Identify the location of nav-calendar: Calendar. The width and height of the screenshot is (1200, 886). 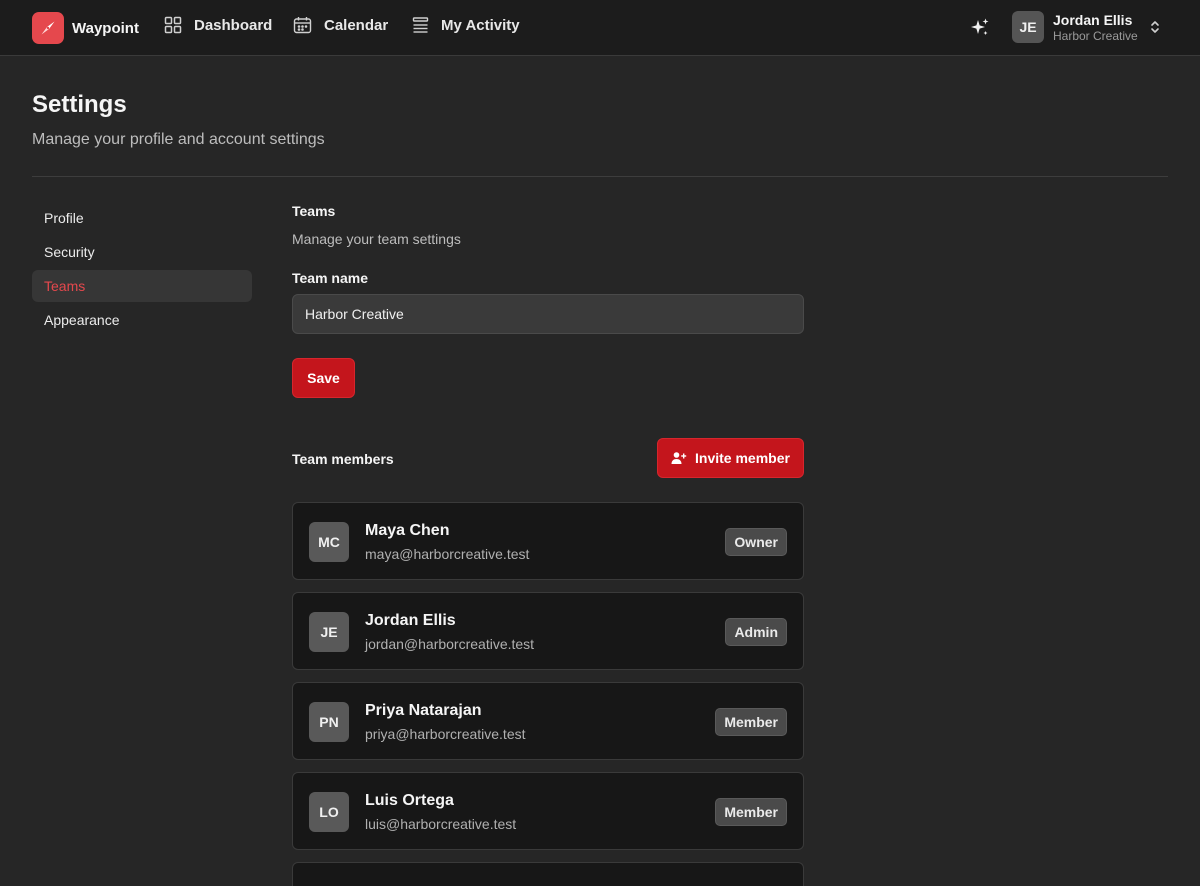
(340, 25).